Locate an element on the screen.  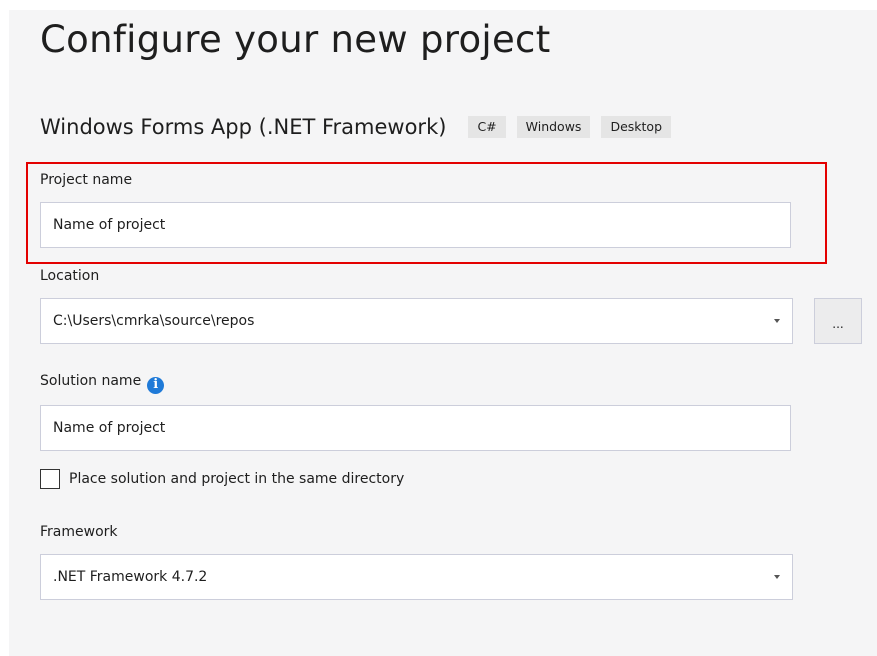
location-label: Location is located at coordinates (70, 276).